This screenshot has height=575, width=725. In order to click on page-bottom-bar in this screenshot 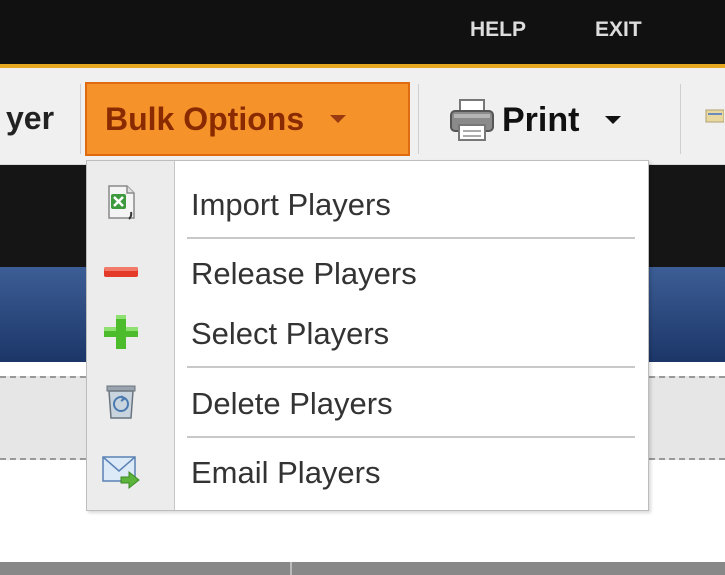, I will do `click(362, 568)`.